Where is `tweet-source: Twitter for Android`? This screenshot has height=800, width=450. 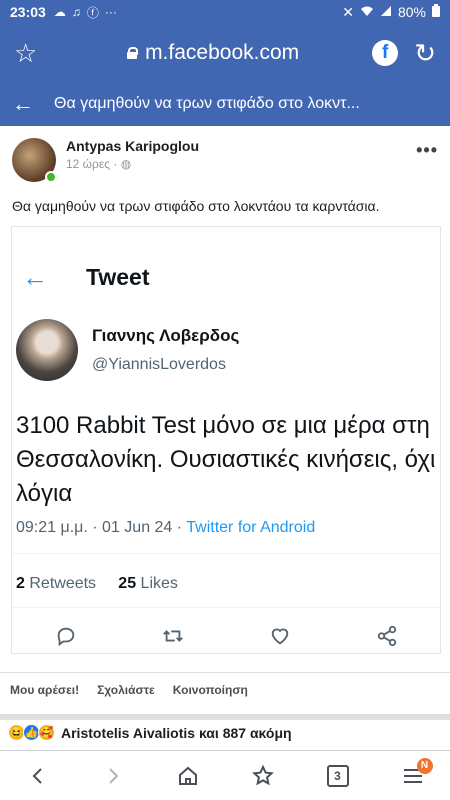 tweet-source: Twitter for Android is located at coordinates (251, 527).